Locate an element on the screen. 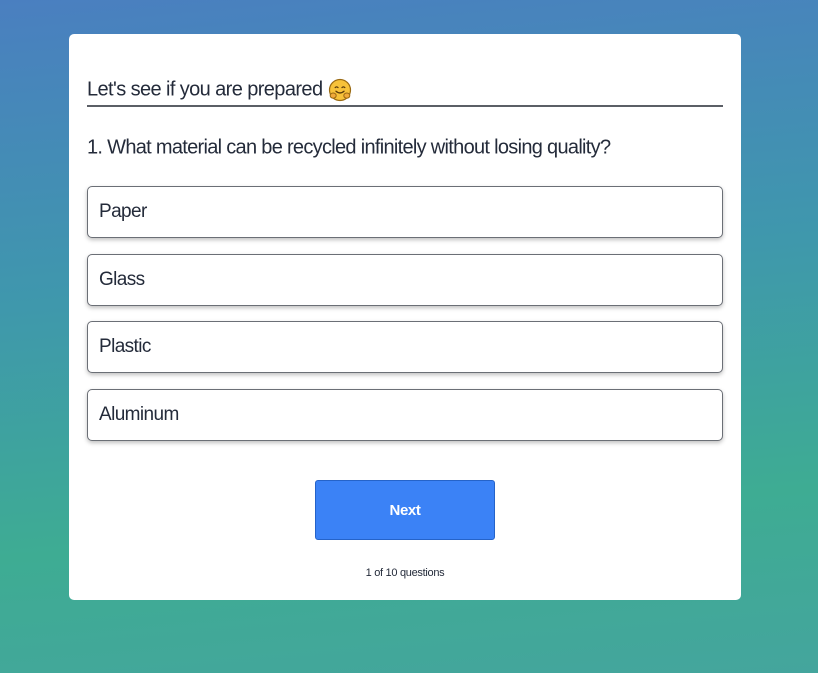 This screenshot has width=818, height=673. answer-option-glass: Glass is located at coordinates (405, 280).